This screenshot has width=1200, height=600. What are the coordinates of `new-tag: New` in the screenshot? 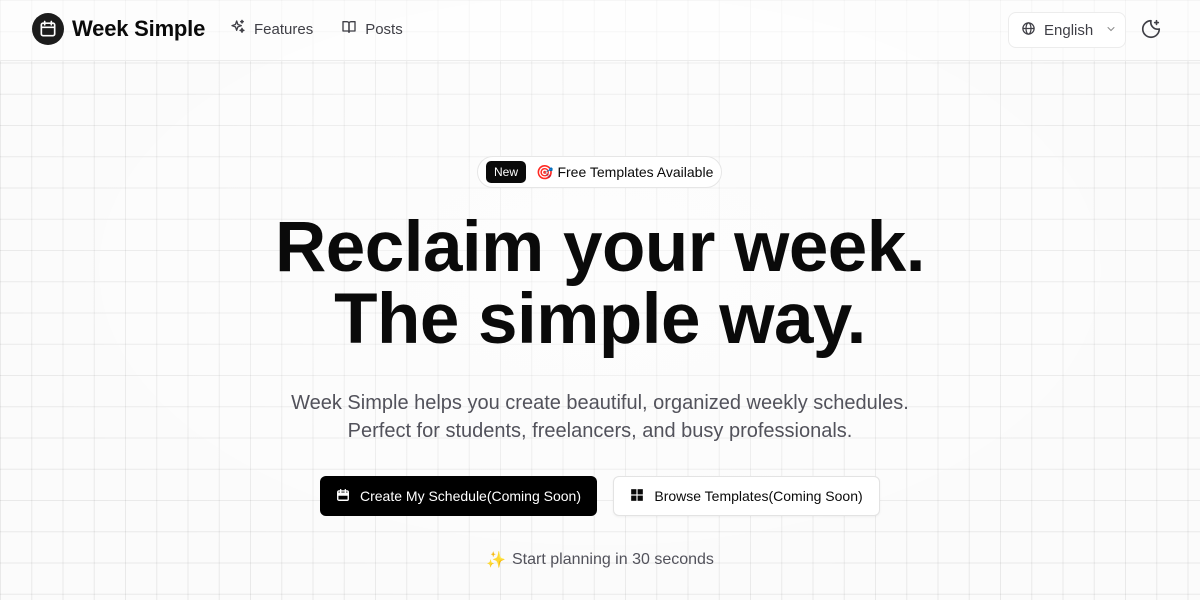 It's located at (506, 172).